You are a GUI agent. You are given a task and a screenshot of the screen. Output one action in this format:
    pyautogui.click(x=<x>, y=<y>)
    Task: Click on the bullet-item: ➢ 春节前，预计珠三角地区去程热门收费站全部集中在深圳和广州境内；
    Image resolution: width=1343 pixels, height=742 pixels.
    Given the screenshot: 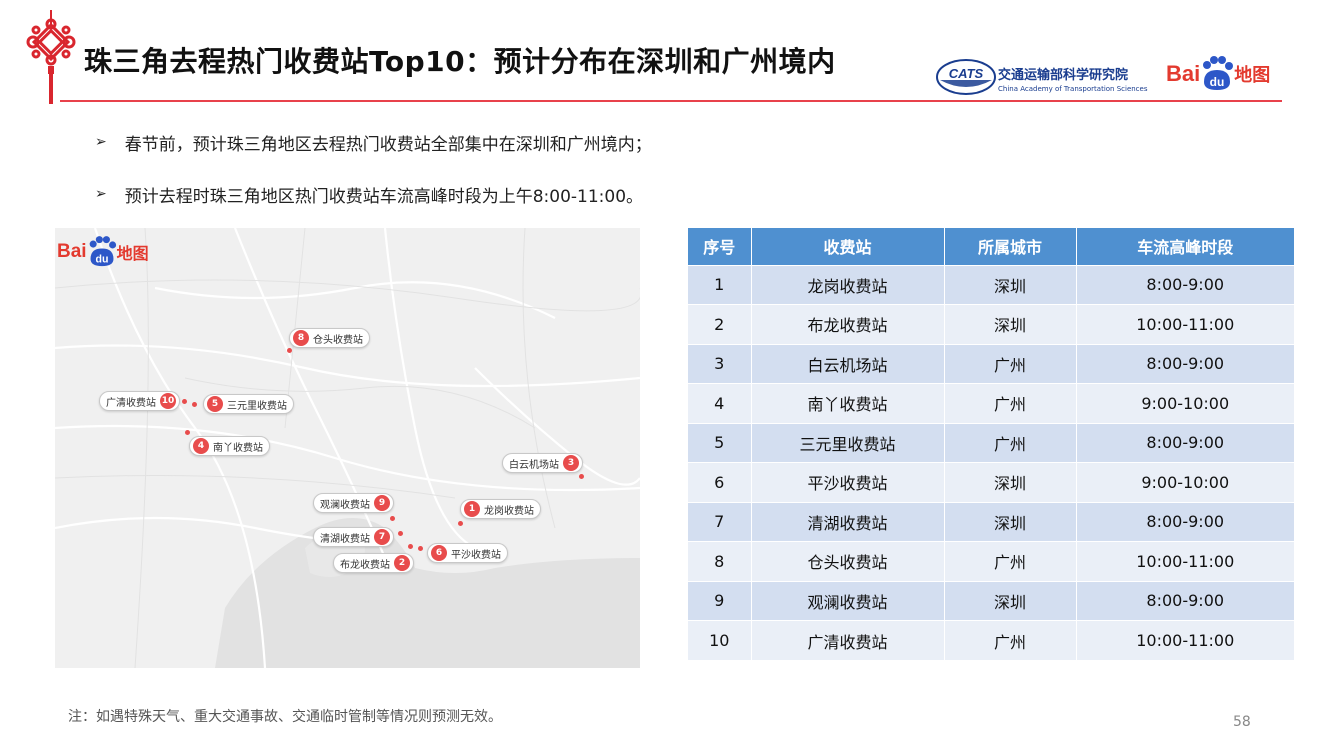 What is the action you would take?
    pyautogui.click(x=373, y=142)
    